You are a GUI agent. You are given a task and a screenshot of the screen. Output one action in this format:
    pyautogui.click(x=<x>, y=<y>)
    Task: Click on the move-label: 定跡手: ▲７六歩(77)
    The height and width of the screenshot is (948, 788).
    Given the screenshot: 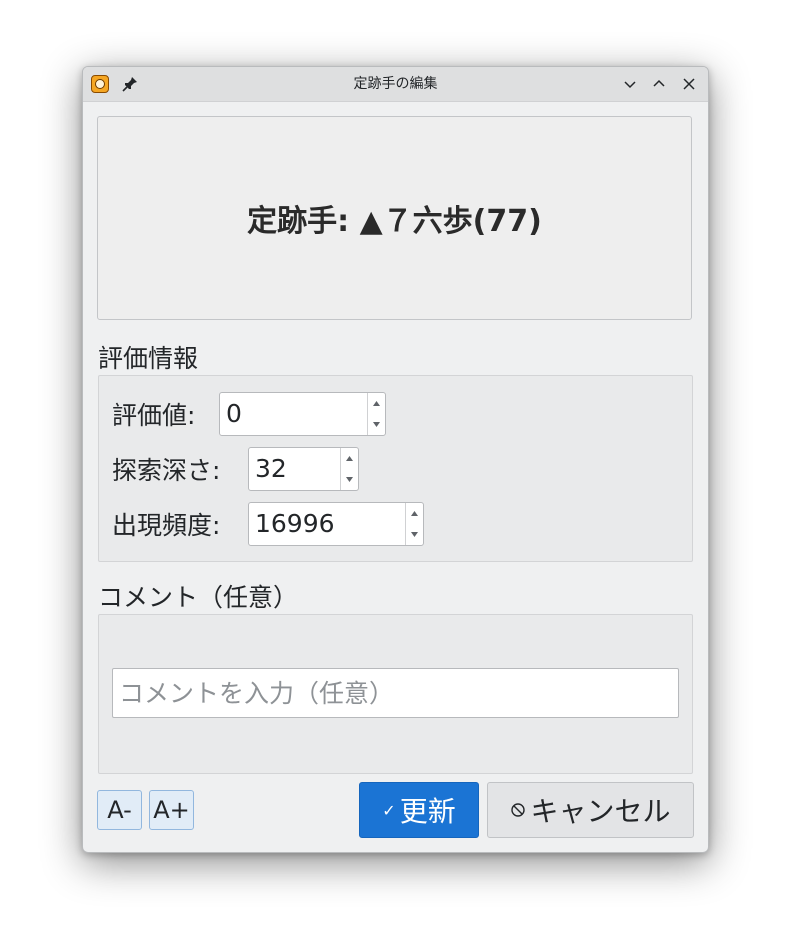 What is the action you would take?
    pyautogui.click(x=394, y=221)
    